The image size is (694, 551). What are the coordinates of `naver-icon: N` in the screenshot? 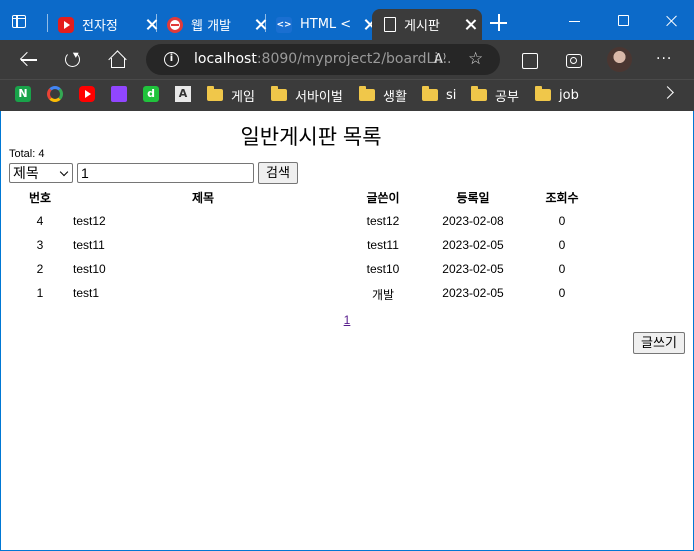 It's located at (23, 94).